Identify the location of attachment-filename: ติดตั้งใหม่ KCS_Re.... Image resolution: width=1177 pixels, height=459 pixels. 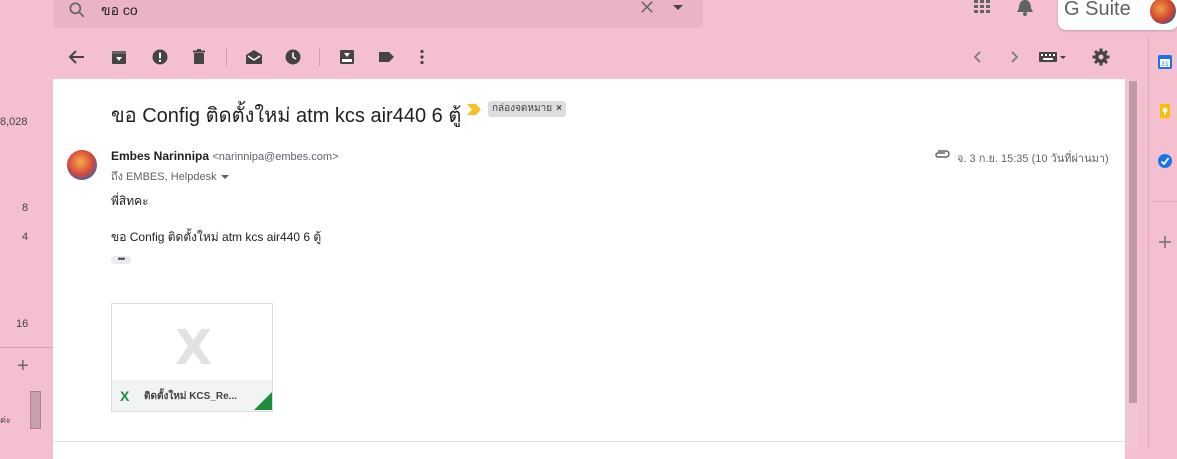
(191, 396).